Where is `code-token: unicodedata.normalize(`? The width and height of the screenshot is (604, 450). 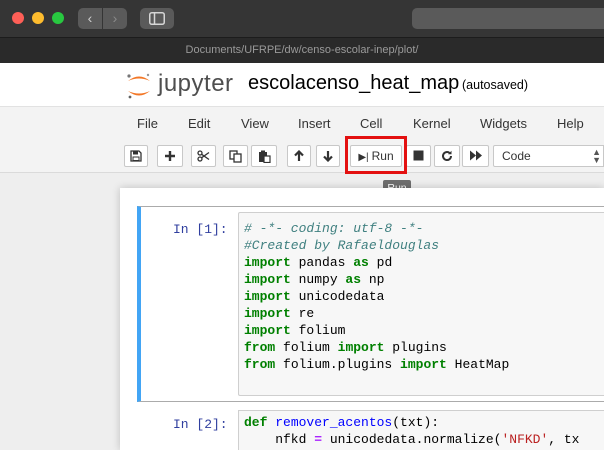 code-token: unicodedata.normalize( is located at coordinates (412, 439).